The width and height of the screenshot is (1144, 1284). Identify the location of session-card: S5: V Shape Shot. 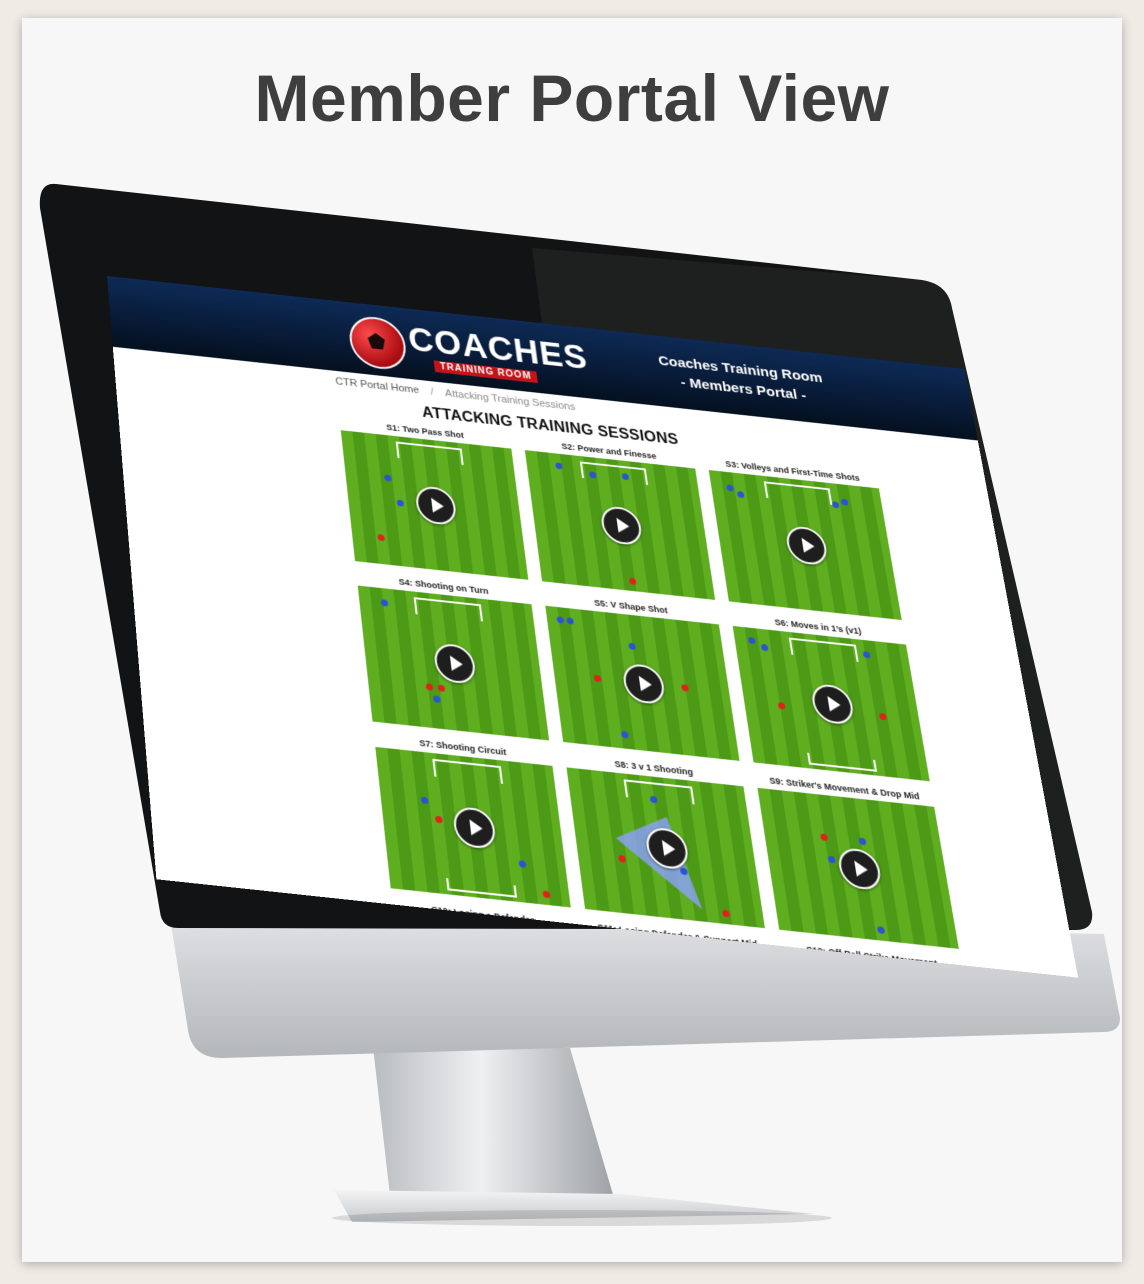
(642, 677).